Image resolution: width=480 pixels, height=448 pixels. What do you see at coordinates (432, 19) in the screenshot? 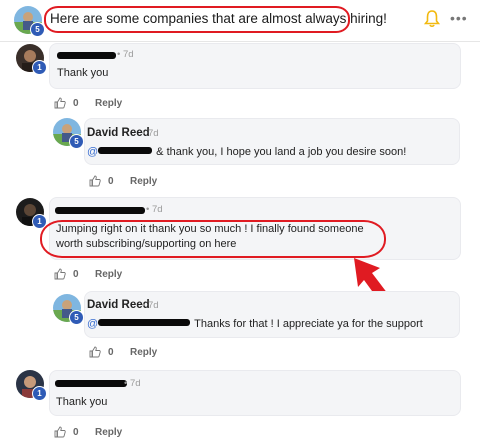
I see `bell-icon` at bounding box center [432, 19].